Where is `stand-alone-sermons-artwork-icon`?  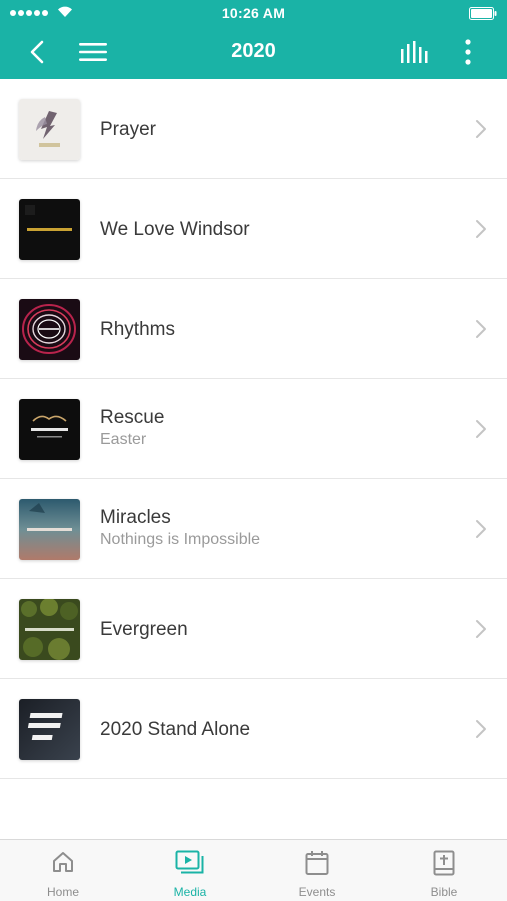 stand-alone-sermons-artwork-icon is located at coordinates (49, 729).